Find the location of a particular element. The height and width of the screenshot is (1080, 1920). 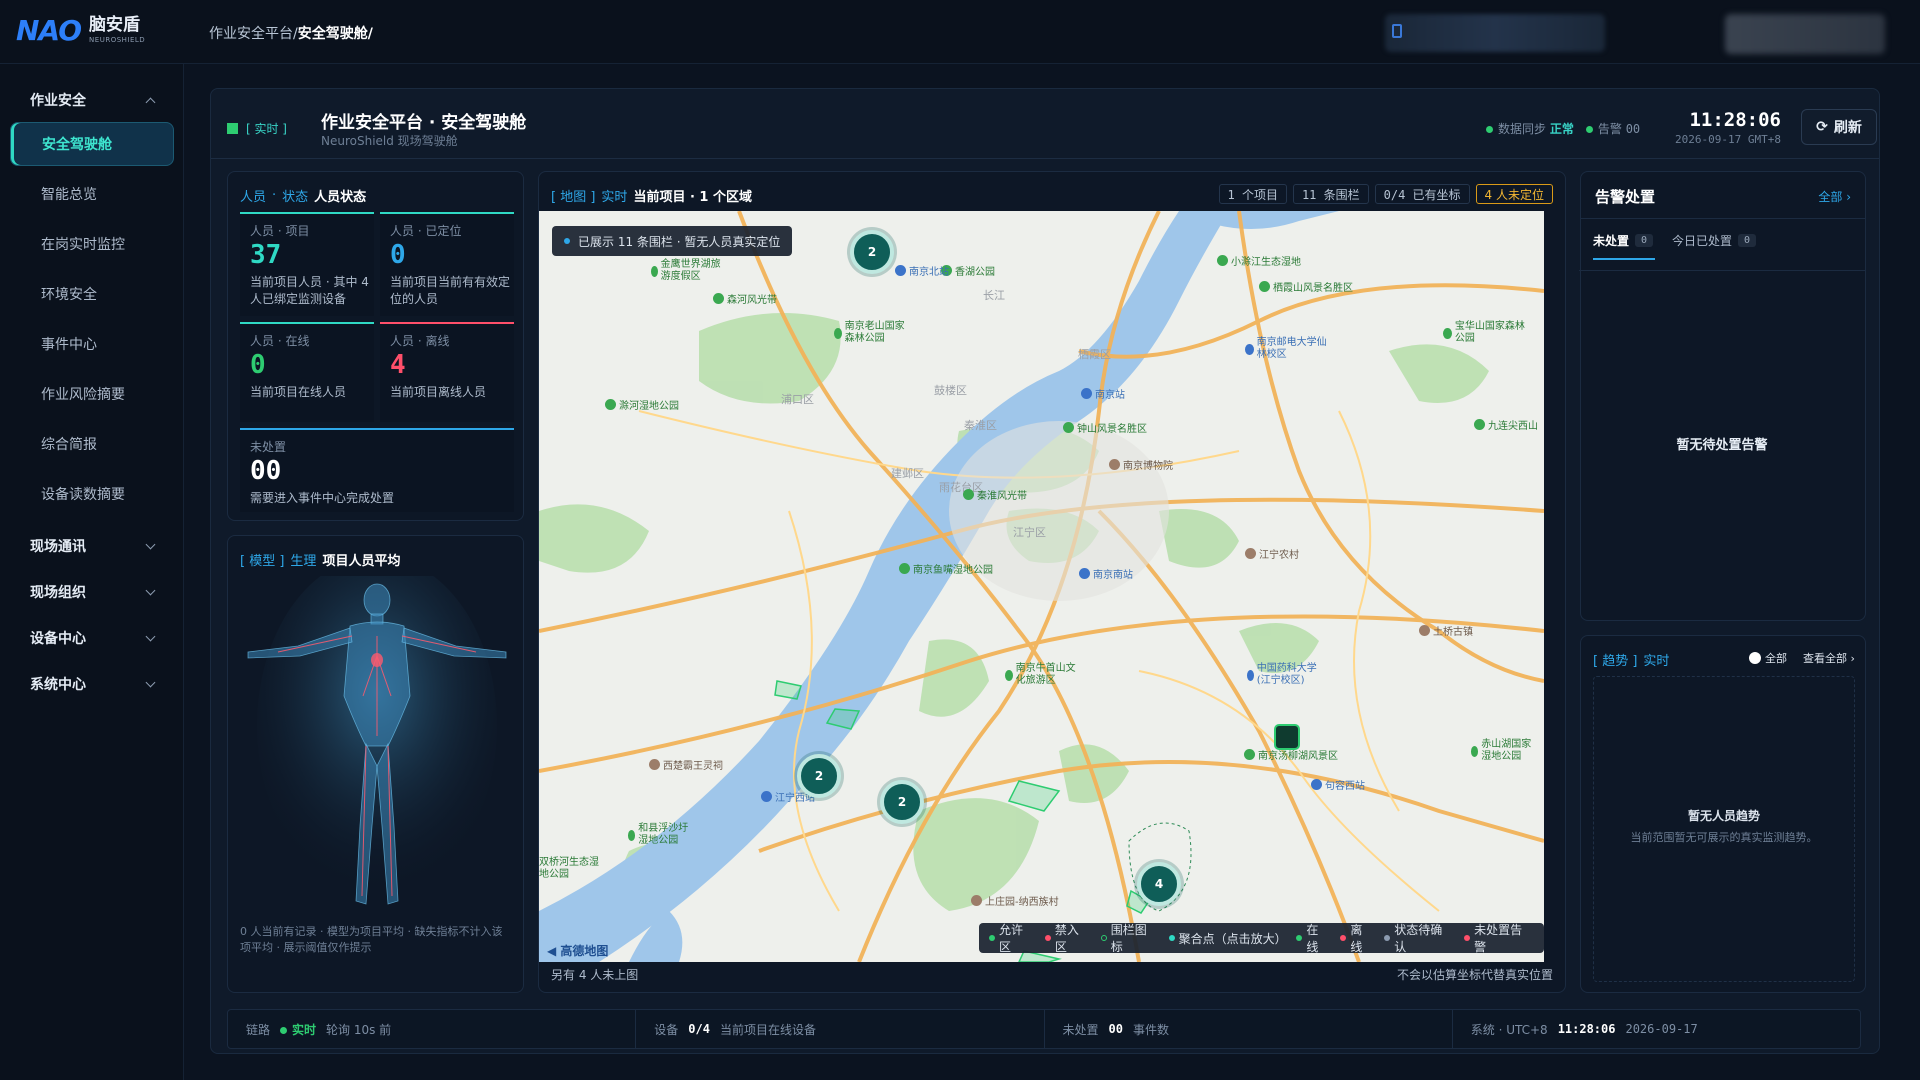

redacted-search-area is located at coordinates (1495, 33).